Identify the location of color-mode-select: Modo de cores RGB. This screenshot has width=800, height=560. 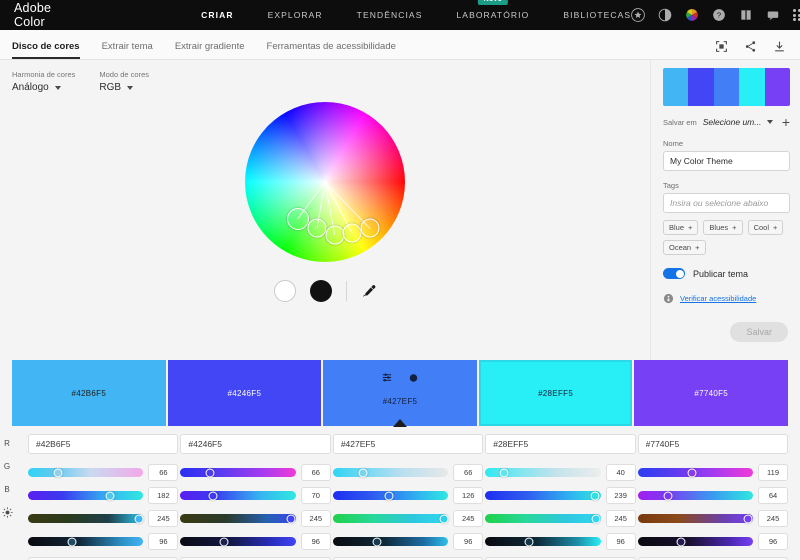
(124, 81).